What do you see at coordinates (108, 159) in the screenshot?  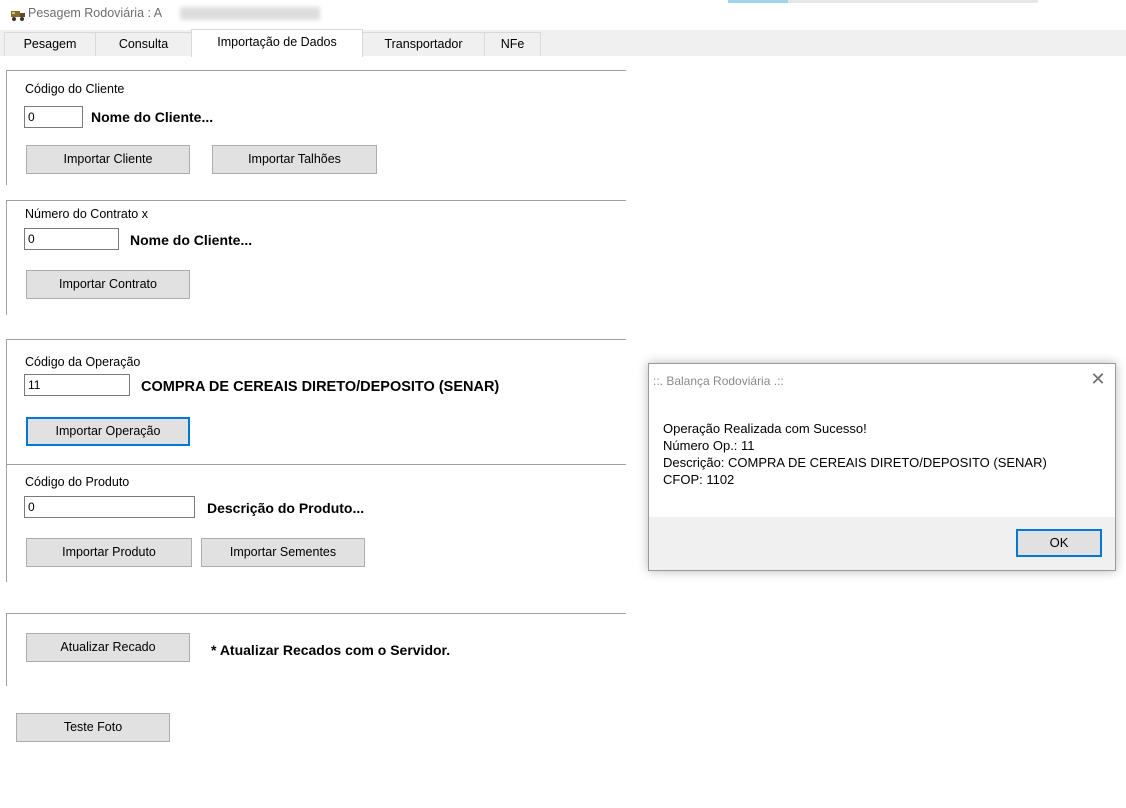 I see `importar-cliente-button: Importar Cliente` at bounding box center [108, 159].